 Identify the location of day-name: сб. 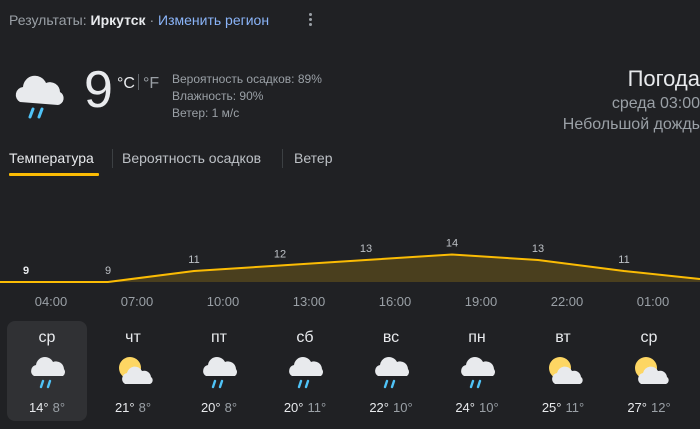
(305, 337).